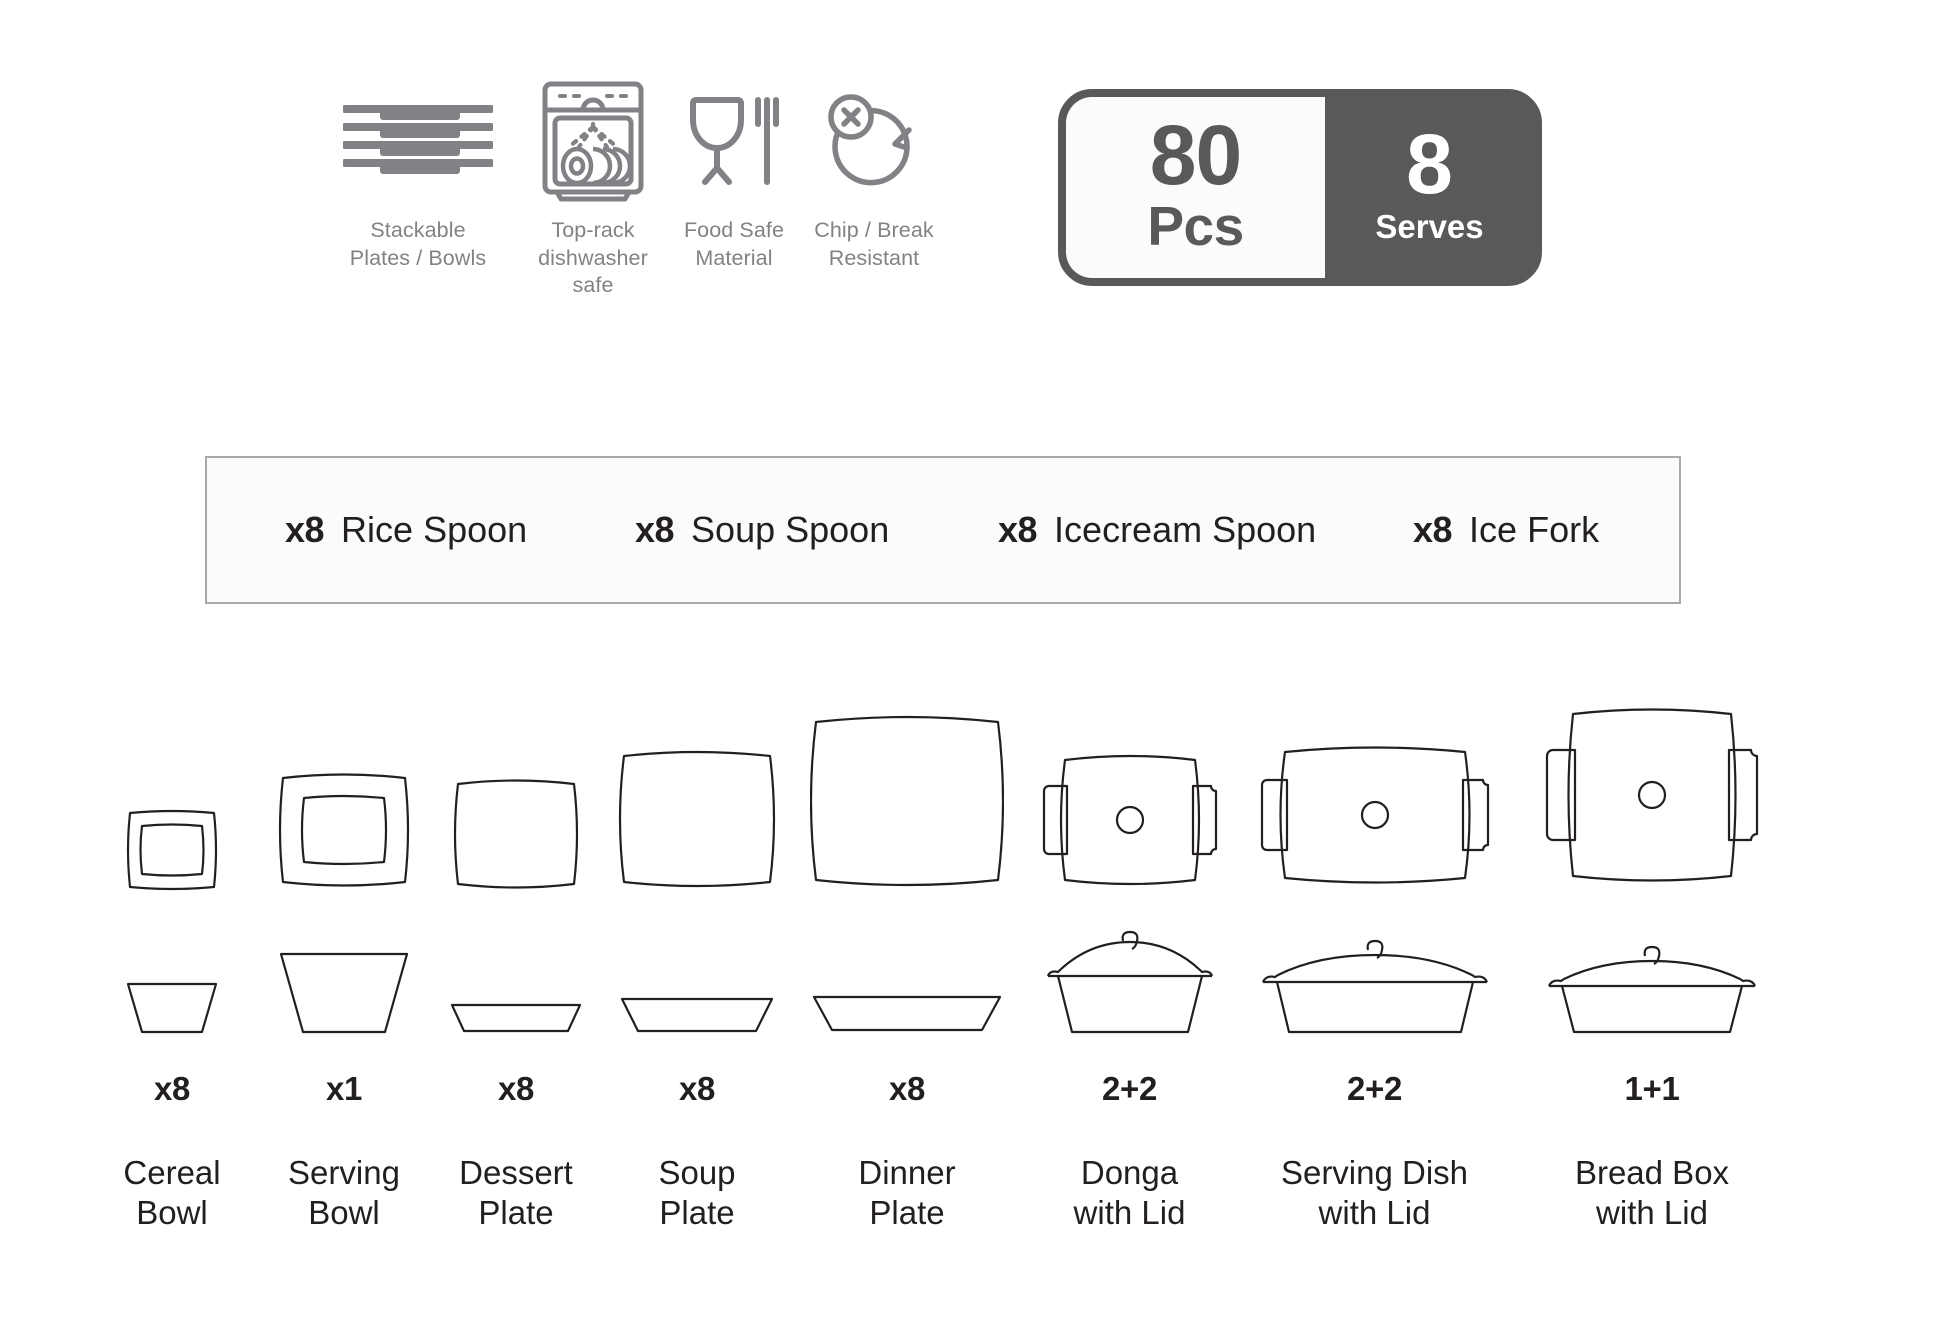  What do you see at coordinates (1652, 795) in the screenshot?
I see `bread-box-with-lid-icon` at bounding box center [1652, 795].